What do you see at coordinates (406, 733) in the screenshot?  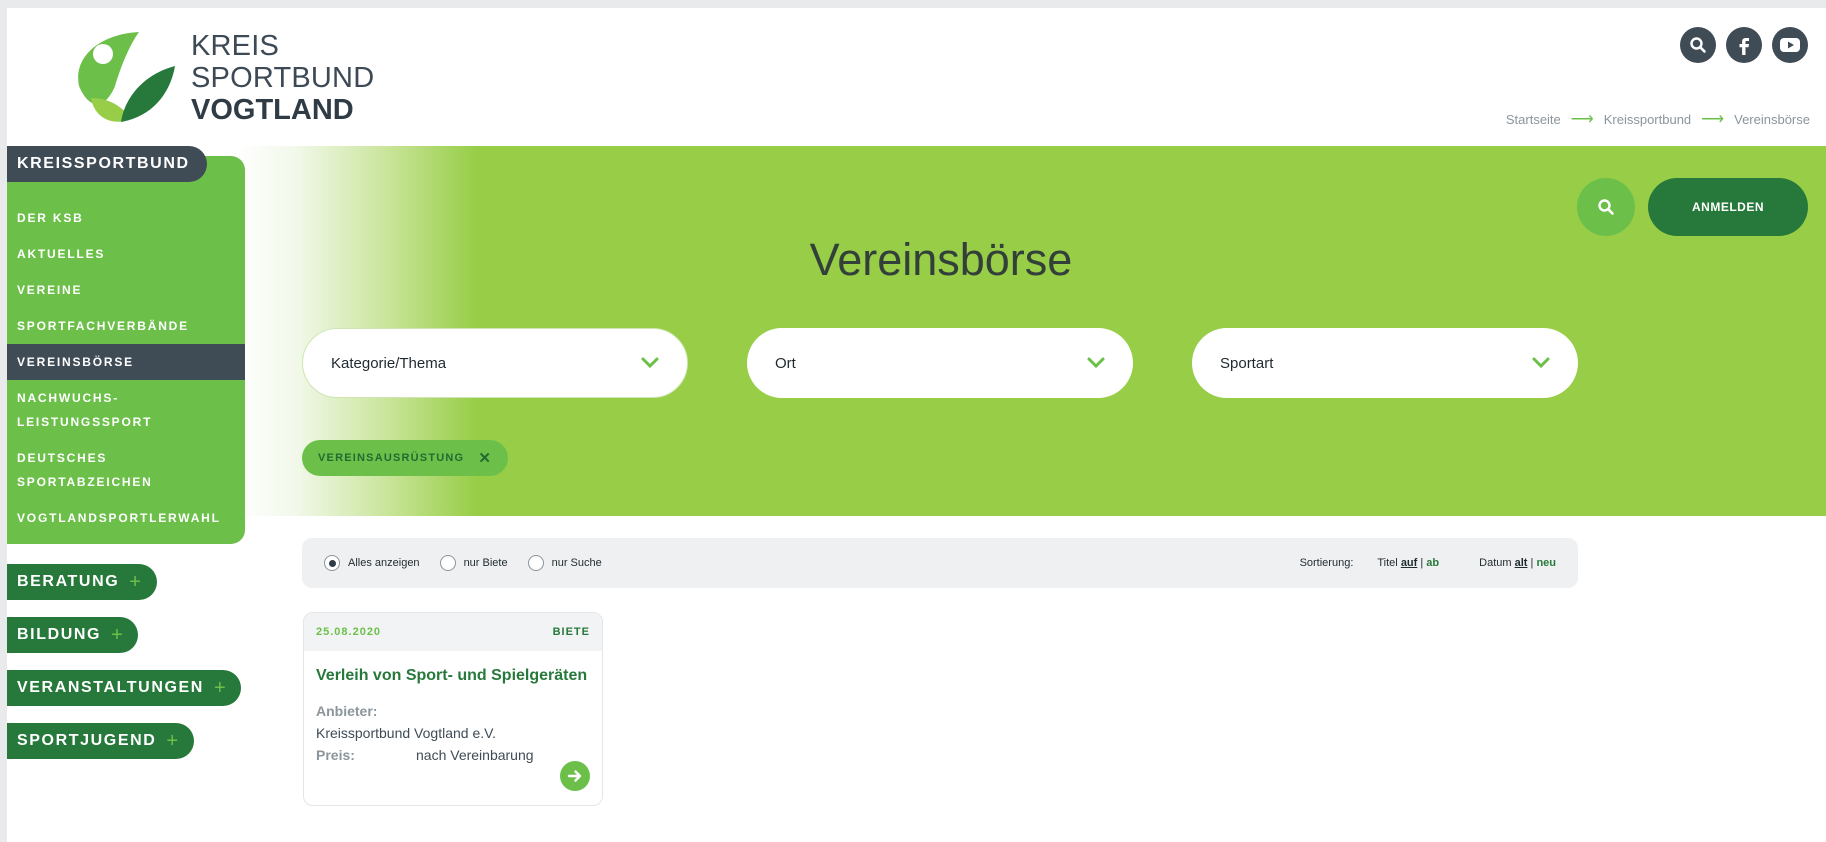 I see `card-provider: Kreissportbund Vogtland e.V.` at bounding box center [406, 733].